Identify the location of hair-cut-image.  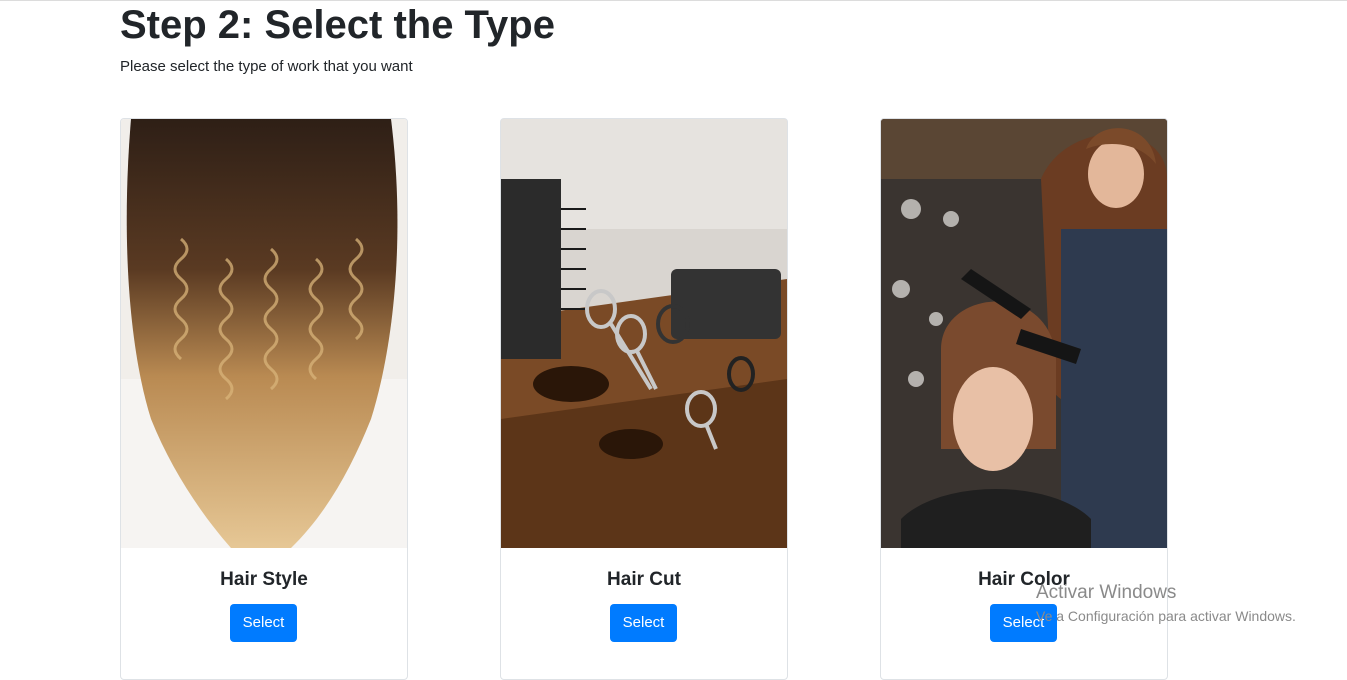
(644, 333).